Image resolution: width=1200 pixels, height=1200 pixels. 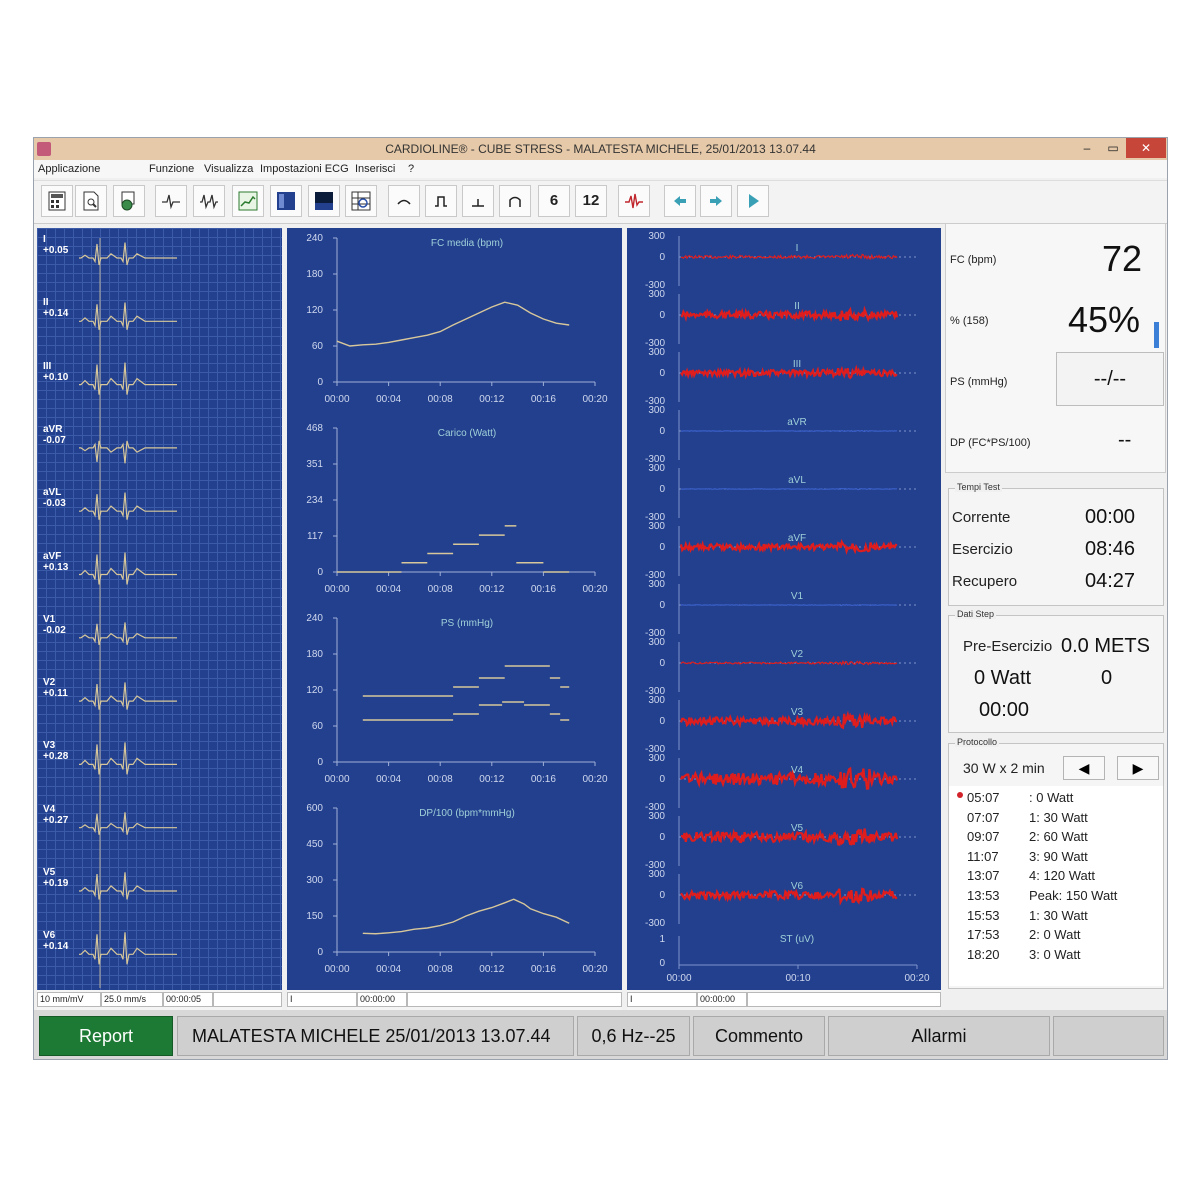 I want to click on step-time: 00:00, so click(x=1004, y=710).